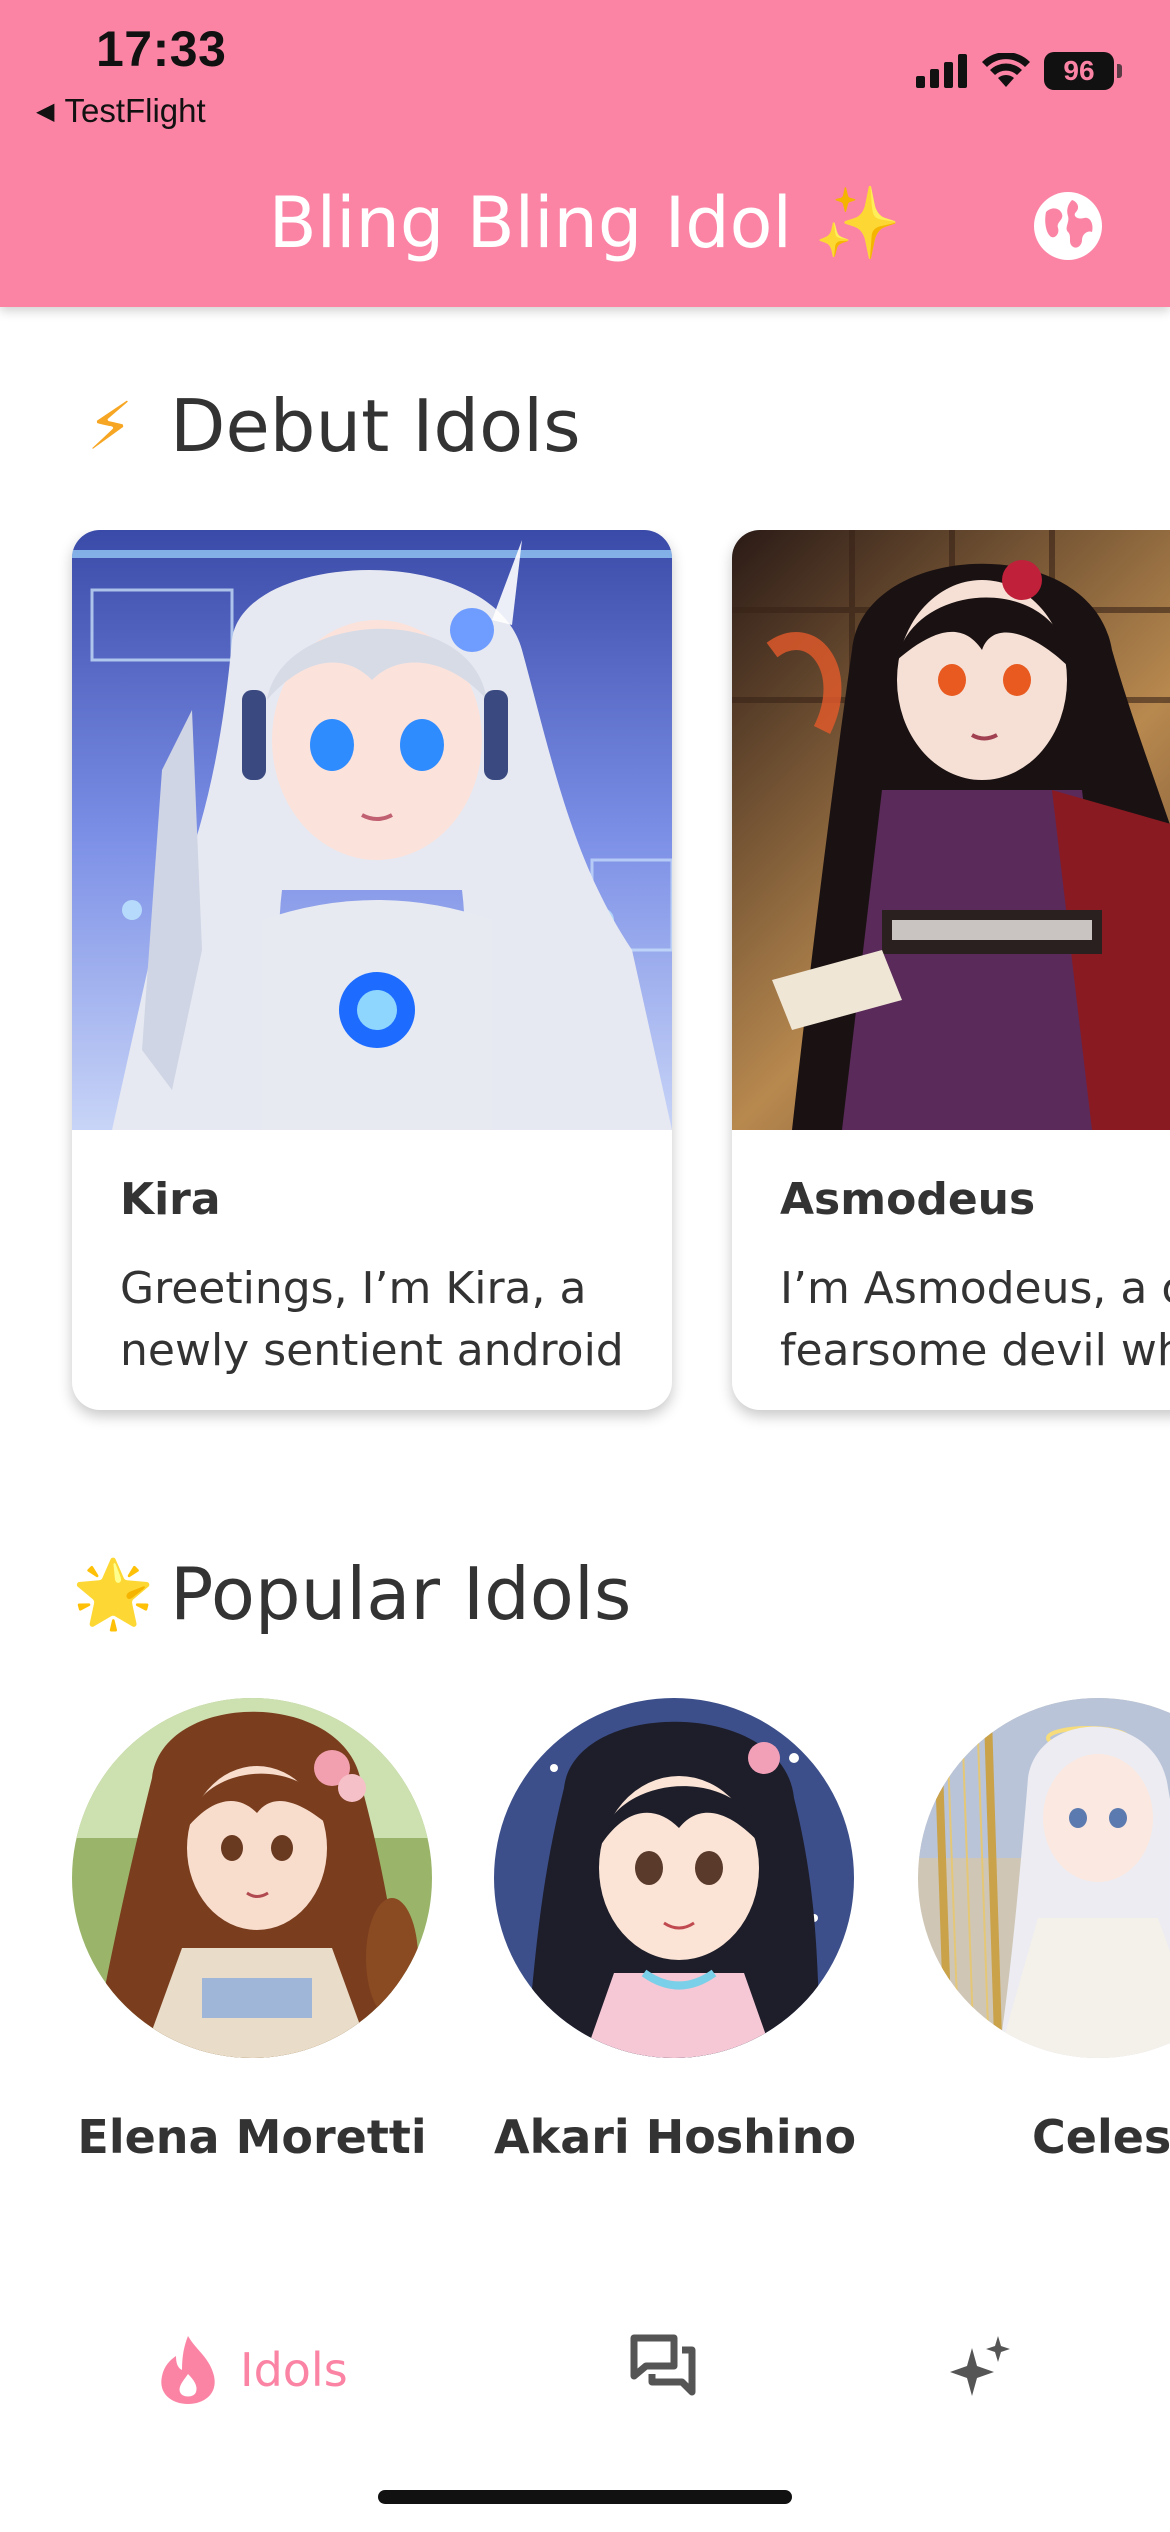 The width and height of the screenshot is (1170, 2532). What do you see at coordinates (161, 49) in the screenshot?
I see `status-time: 17:33` at bounding box center [161, 49].